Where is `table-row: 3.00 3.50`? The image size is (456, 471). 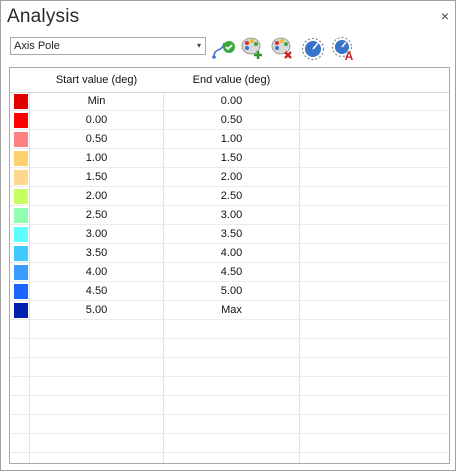 table-row: 3.00 3.50 is located at coordinates (229, 234).